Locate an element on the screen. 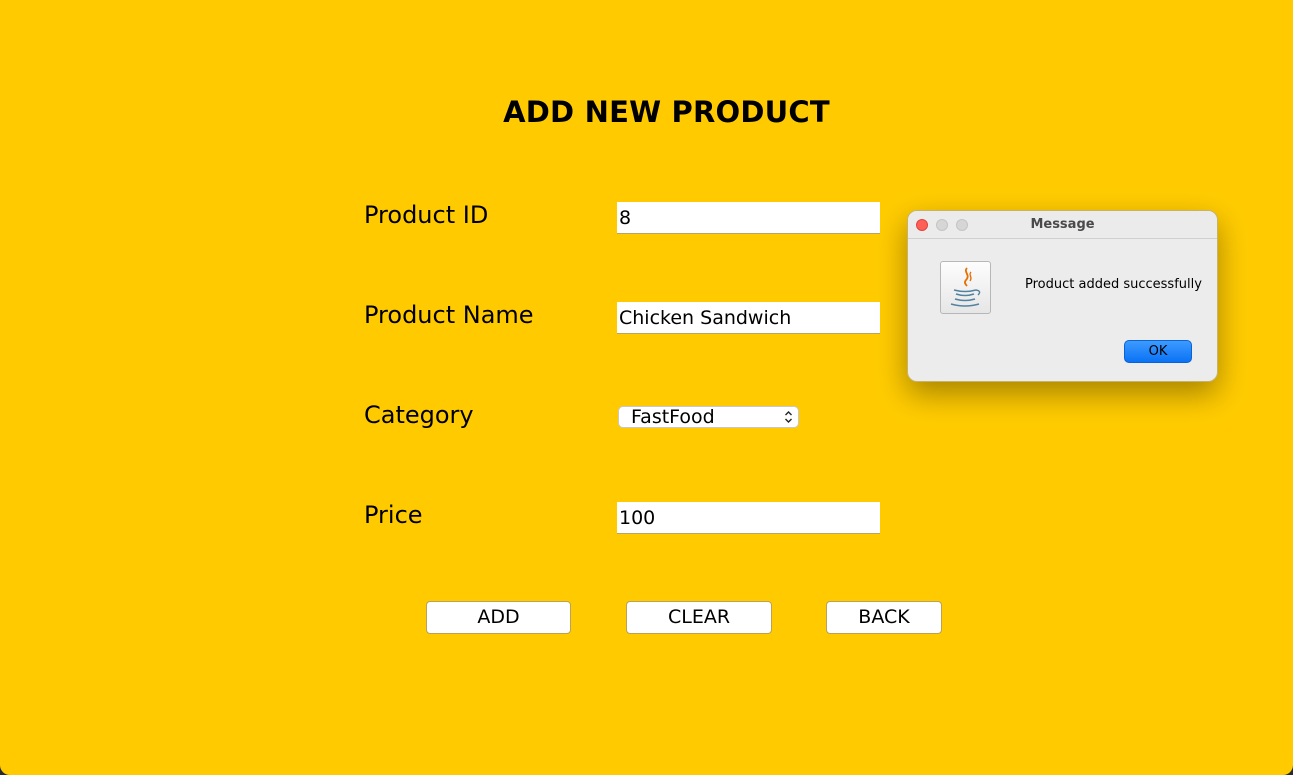  clear-button: CLEAR is located at coordinates (699, 617).